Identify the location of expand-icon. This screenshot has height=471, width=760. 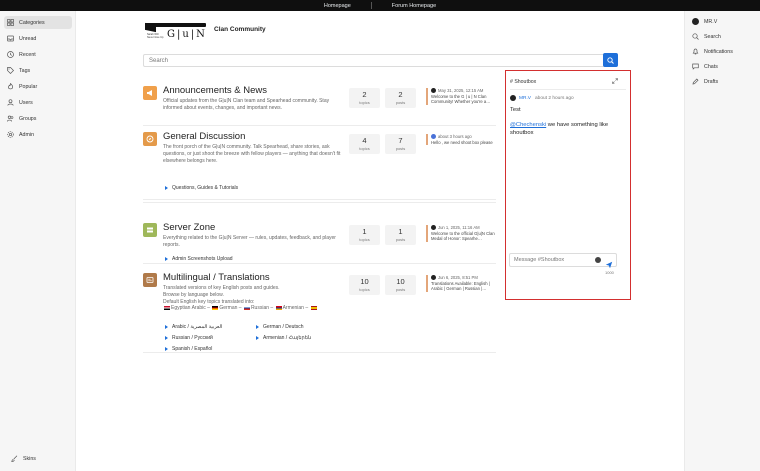
(615, 82).